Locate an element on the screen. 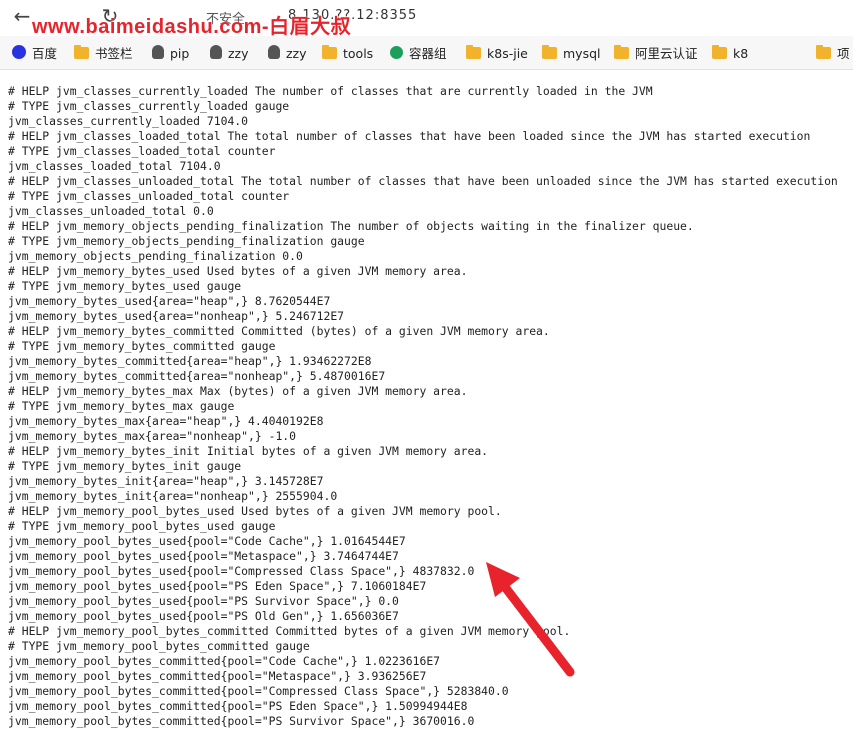 The width and height of the screenshot is (853, 729). bookmark-label: 书签栏 is located at coordinates (114, 53).